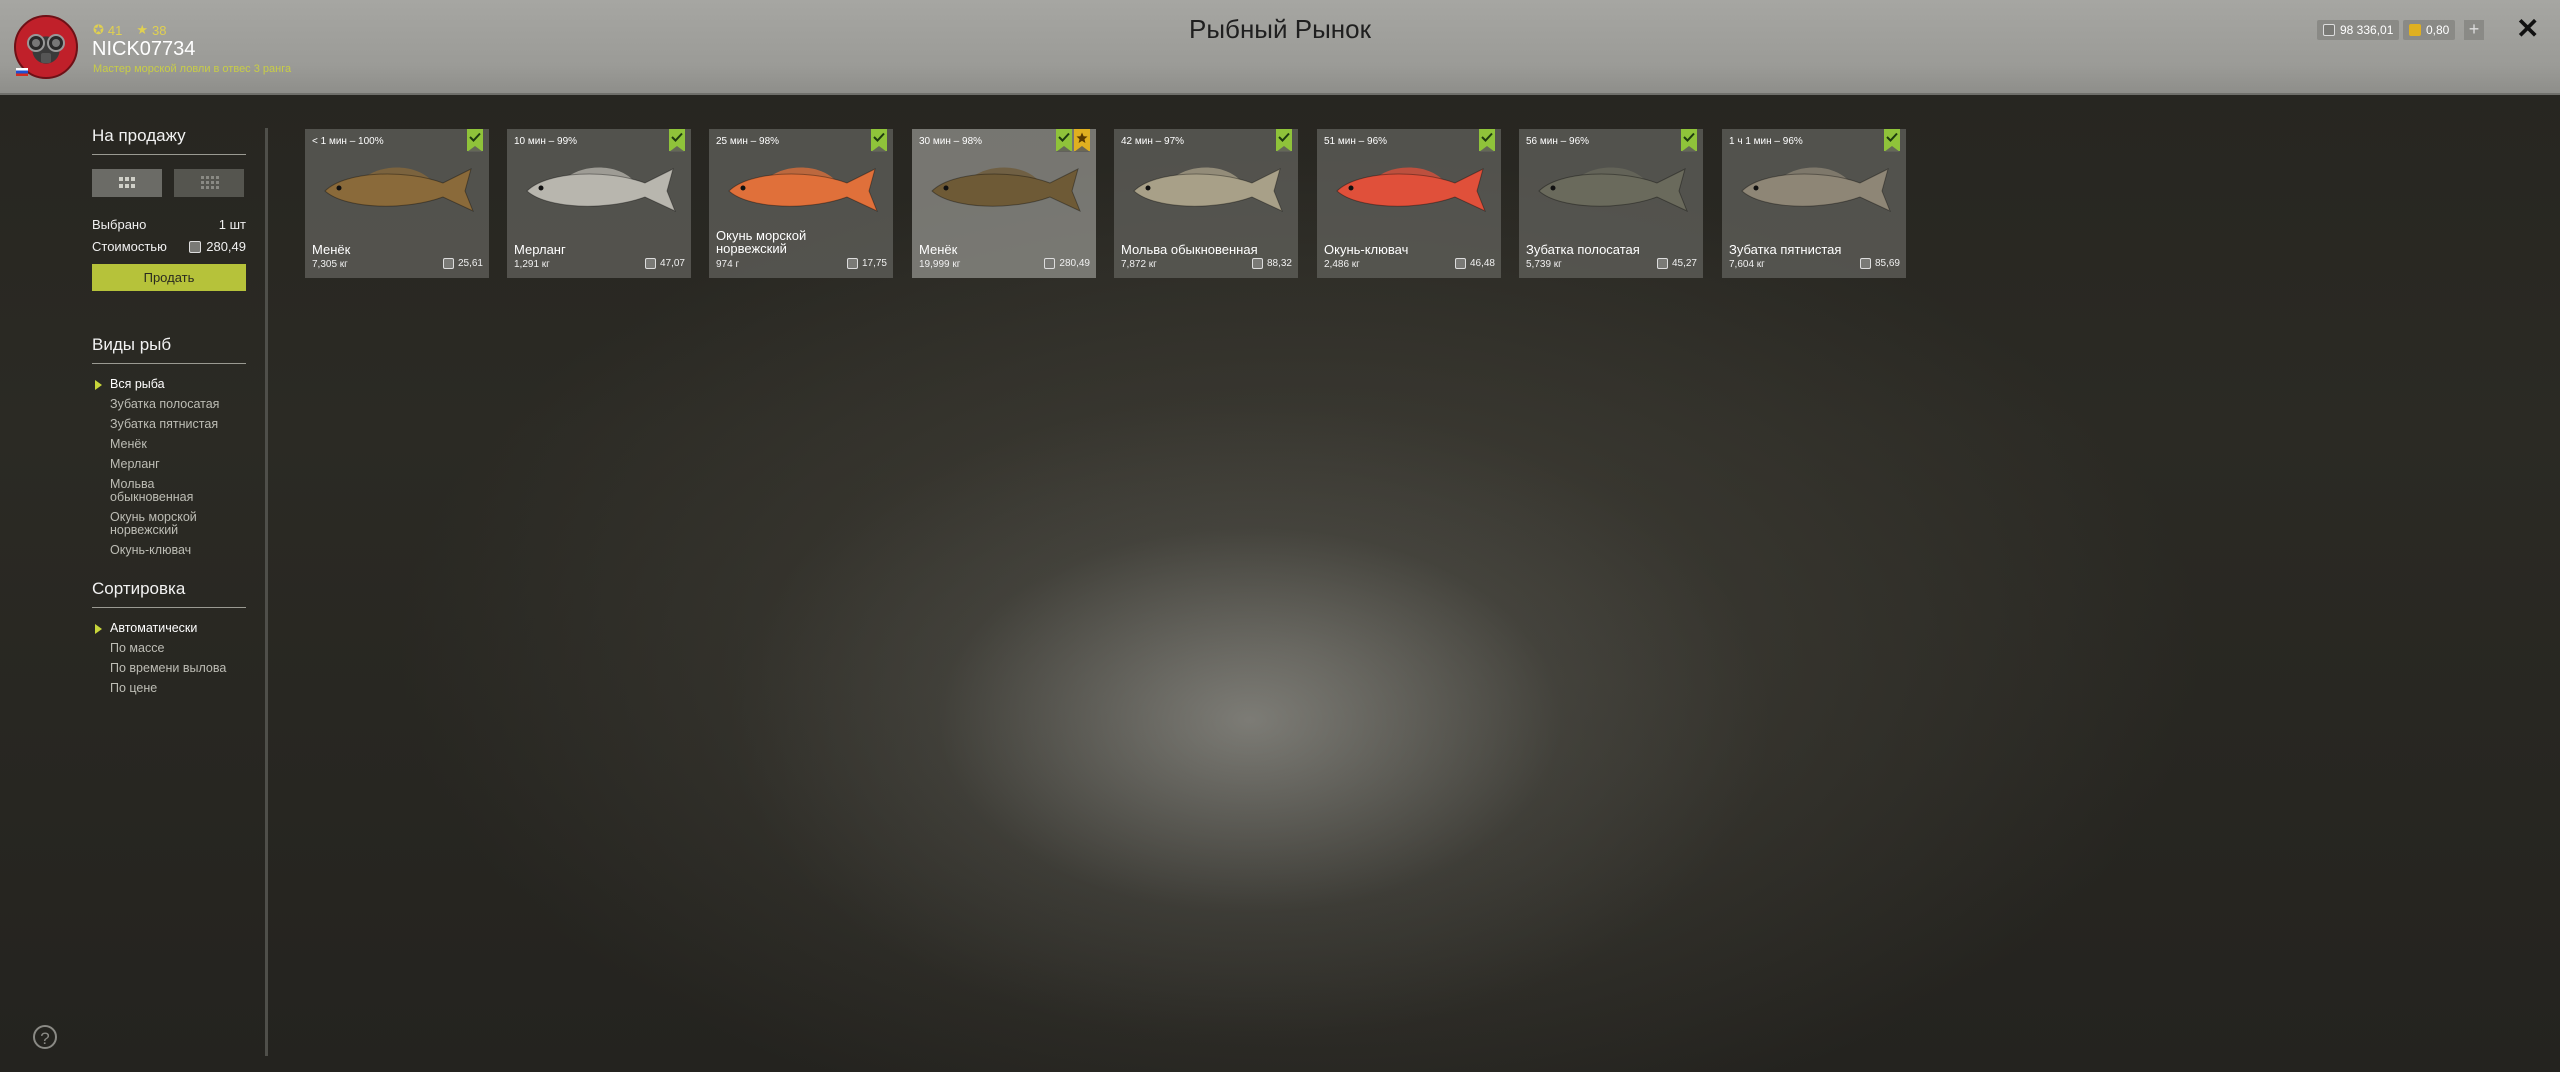  What do you see at coordinates (169, 628) in the screenshot?
I see `sort-option: Автоматически` at bounding box center [169, 628].